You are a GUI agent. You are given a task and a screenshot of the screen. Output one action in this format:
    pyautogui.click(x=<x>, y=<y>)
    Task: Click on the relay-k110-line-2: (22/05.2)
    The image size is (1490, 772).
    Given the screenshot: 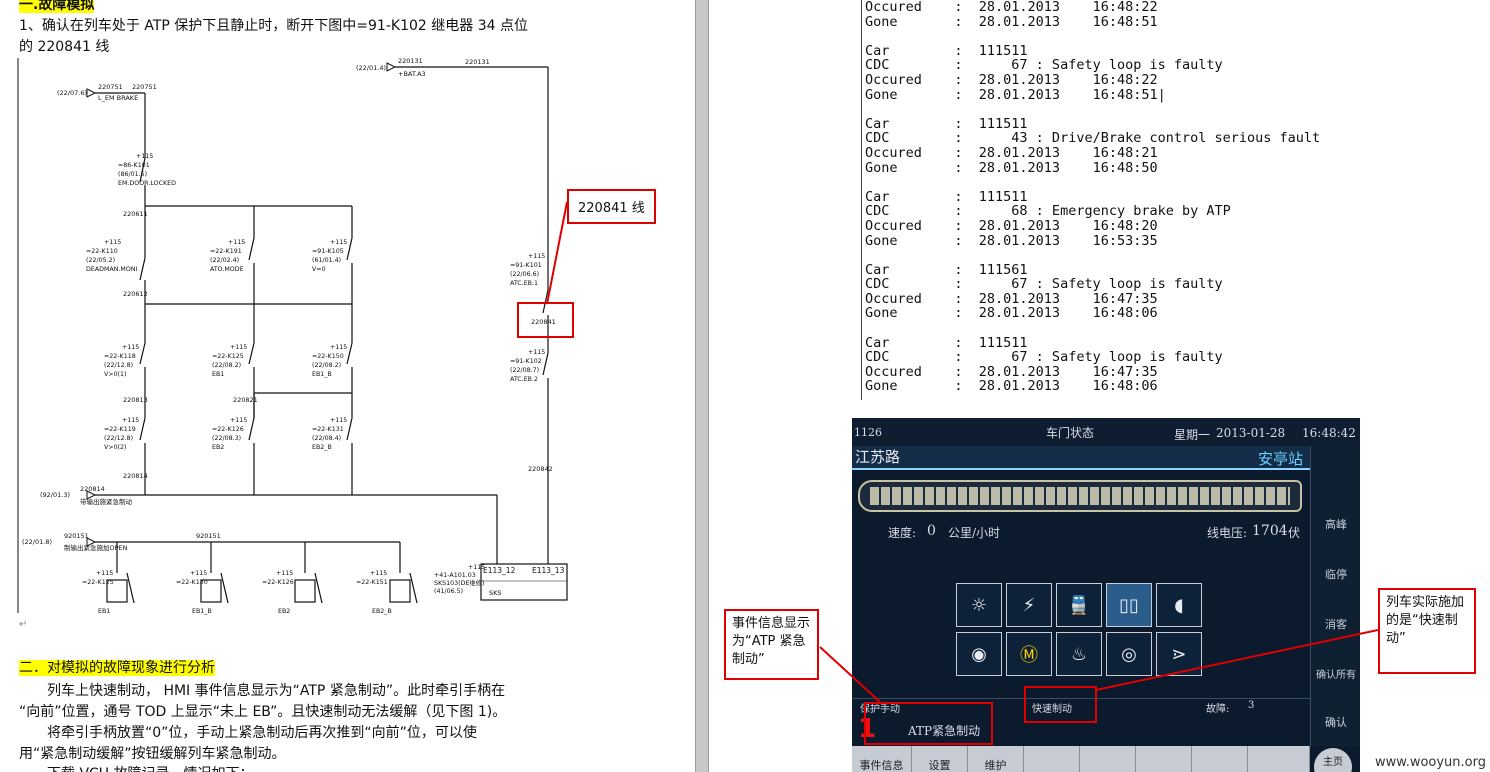 What is the action you would take?
    pyautogui.click(x=100, y=260)
    